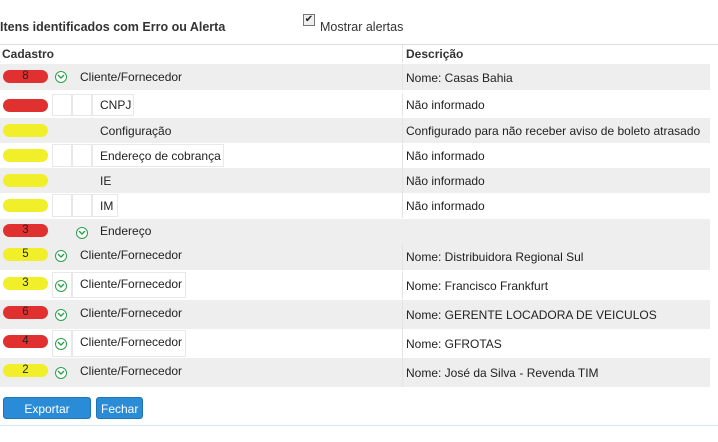 Image resolution: width=718 pixels, height=442 pixels. What do you see at coordinates (477, 286) in the screenshot?
I see `row-description: Nome: Francisco Frankfurt` at bounding box center [477, 286].